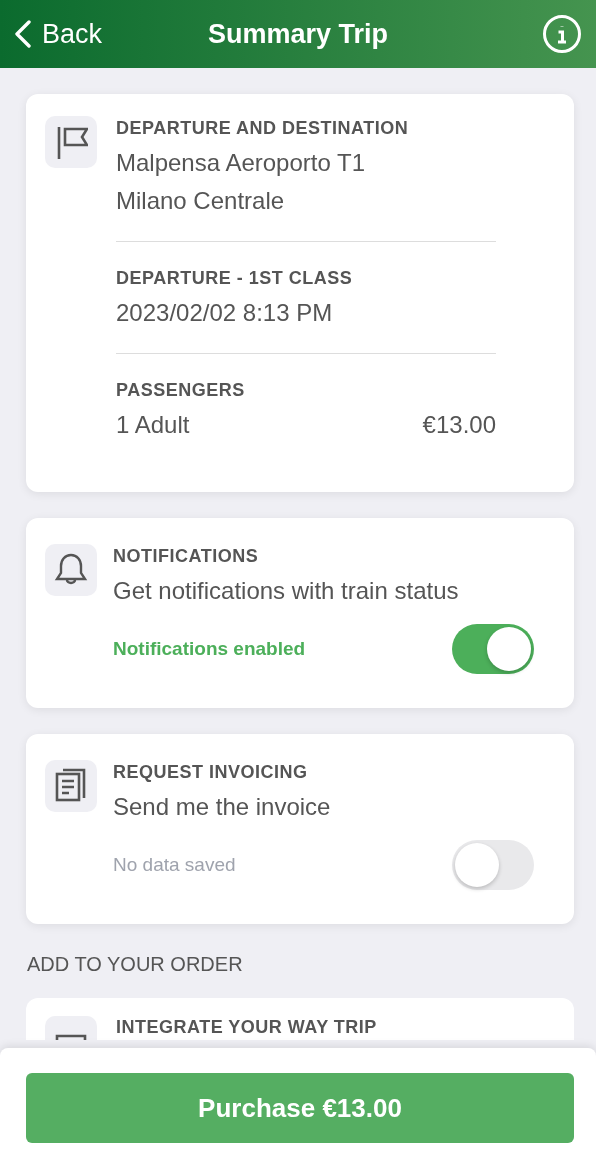 The width and height of the screenshot is (596, 1149). Describe the element at coordinates (247, 1027) in the screenshot. I see `addon-title: INTEGRATE YOUR WAY TRIP` at that location.